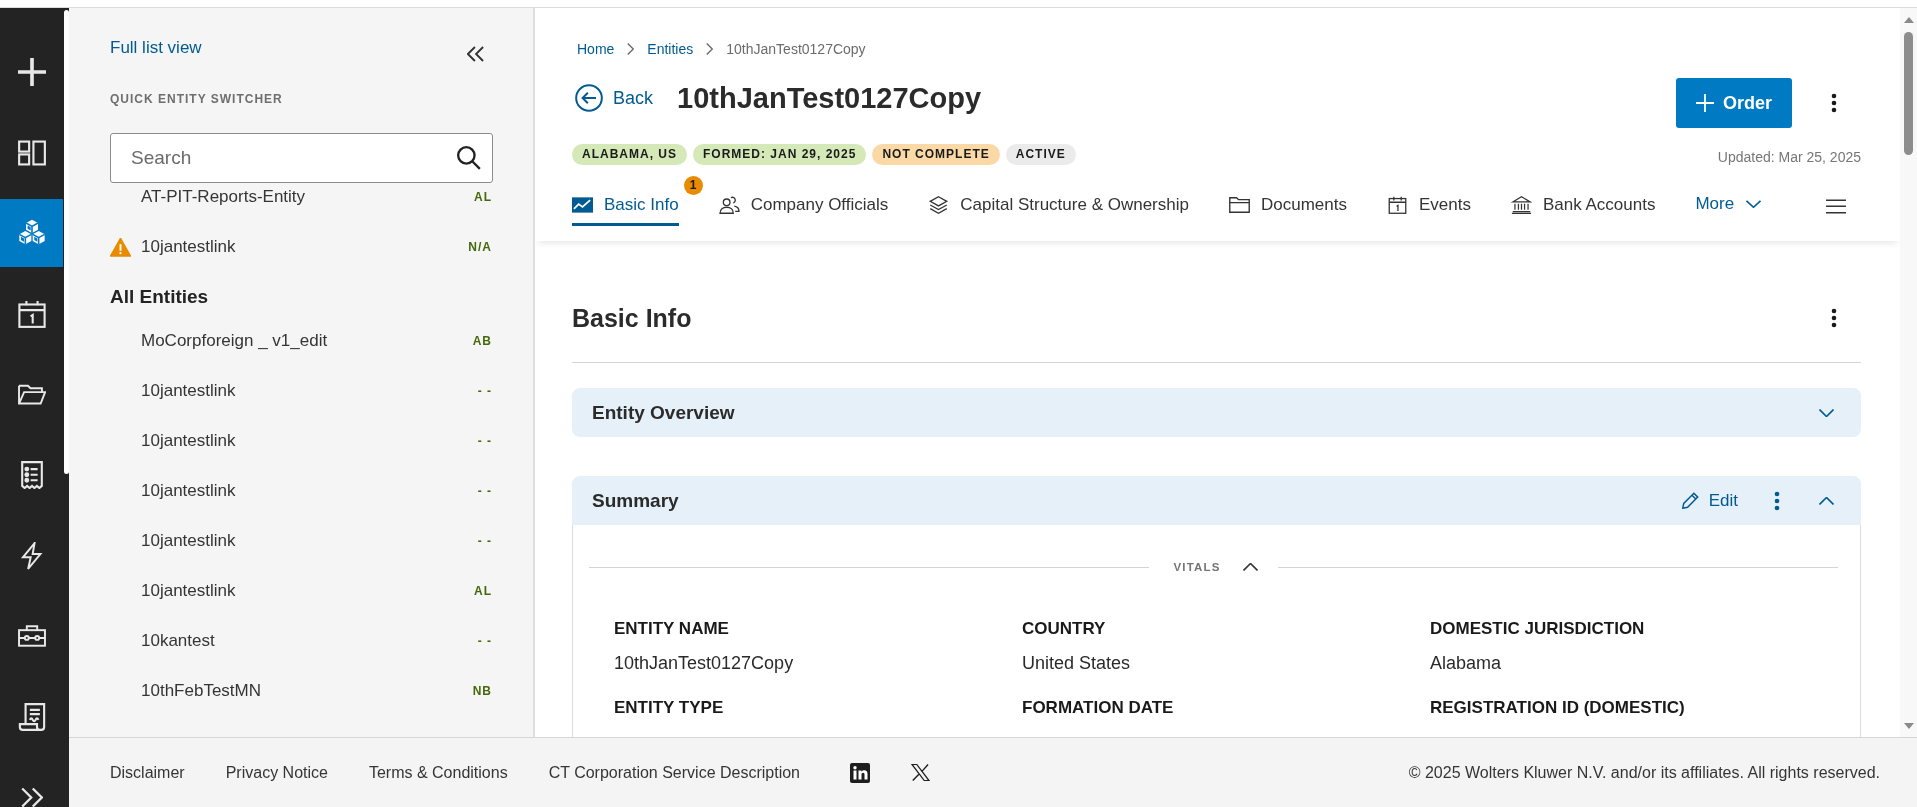 Image resolution: width=1917 pixels, height=807 pixels. What do you see at coordinates (636, 500) in the screenshot?
I see `accordion-title: Summary` at bounding box center [636, 500].